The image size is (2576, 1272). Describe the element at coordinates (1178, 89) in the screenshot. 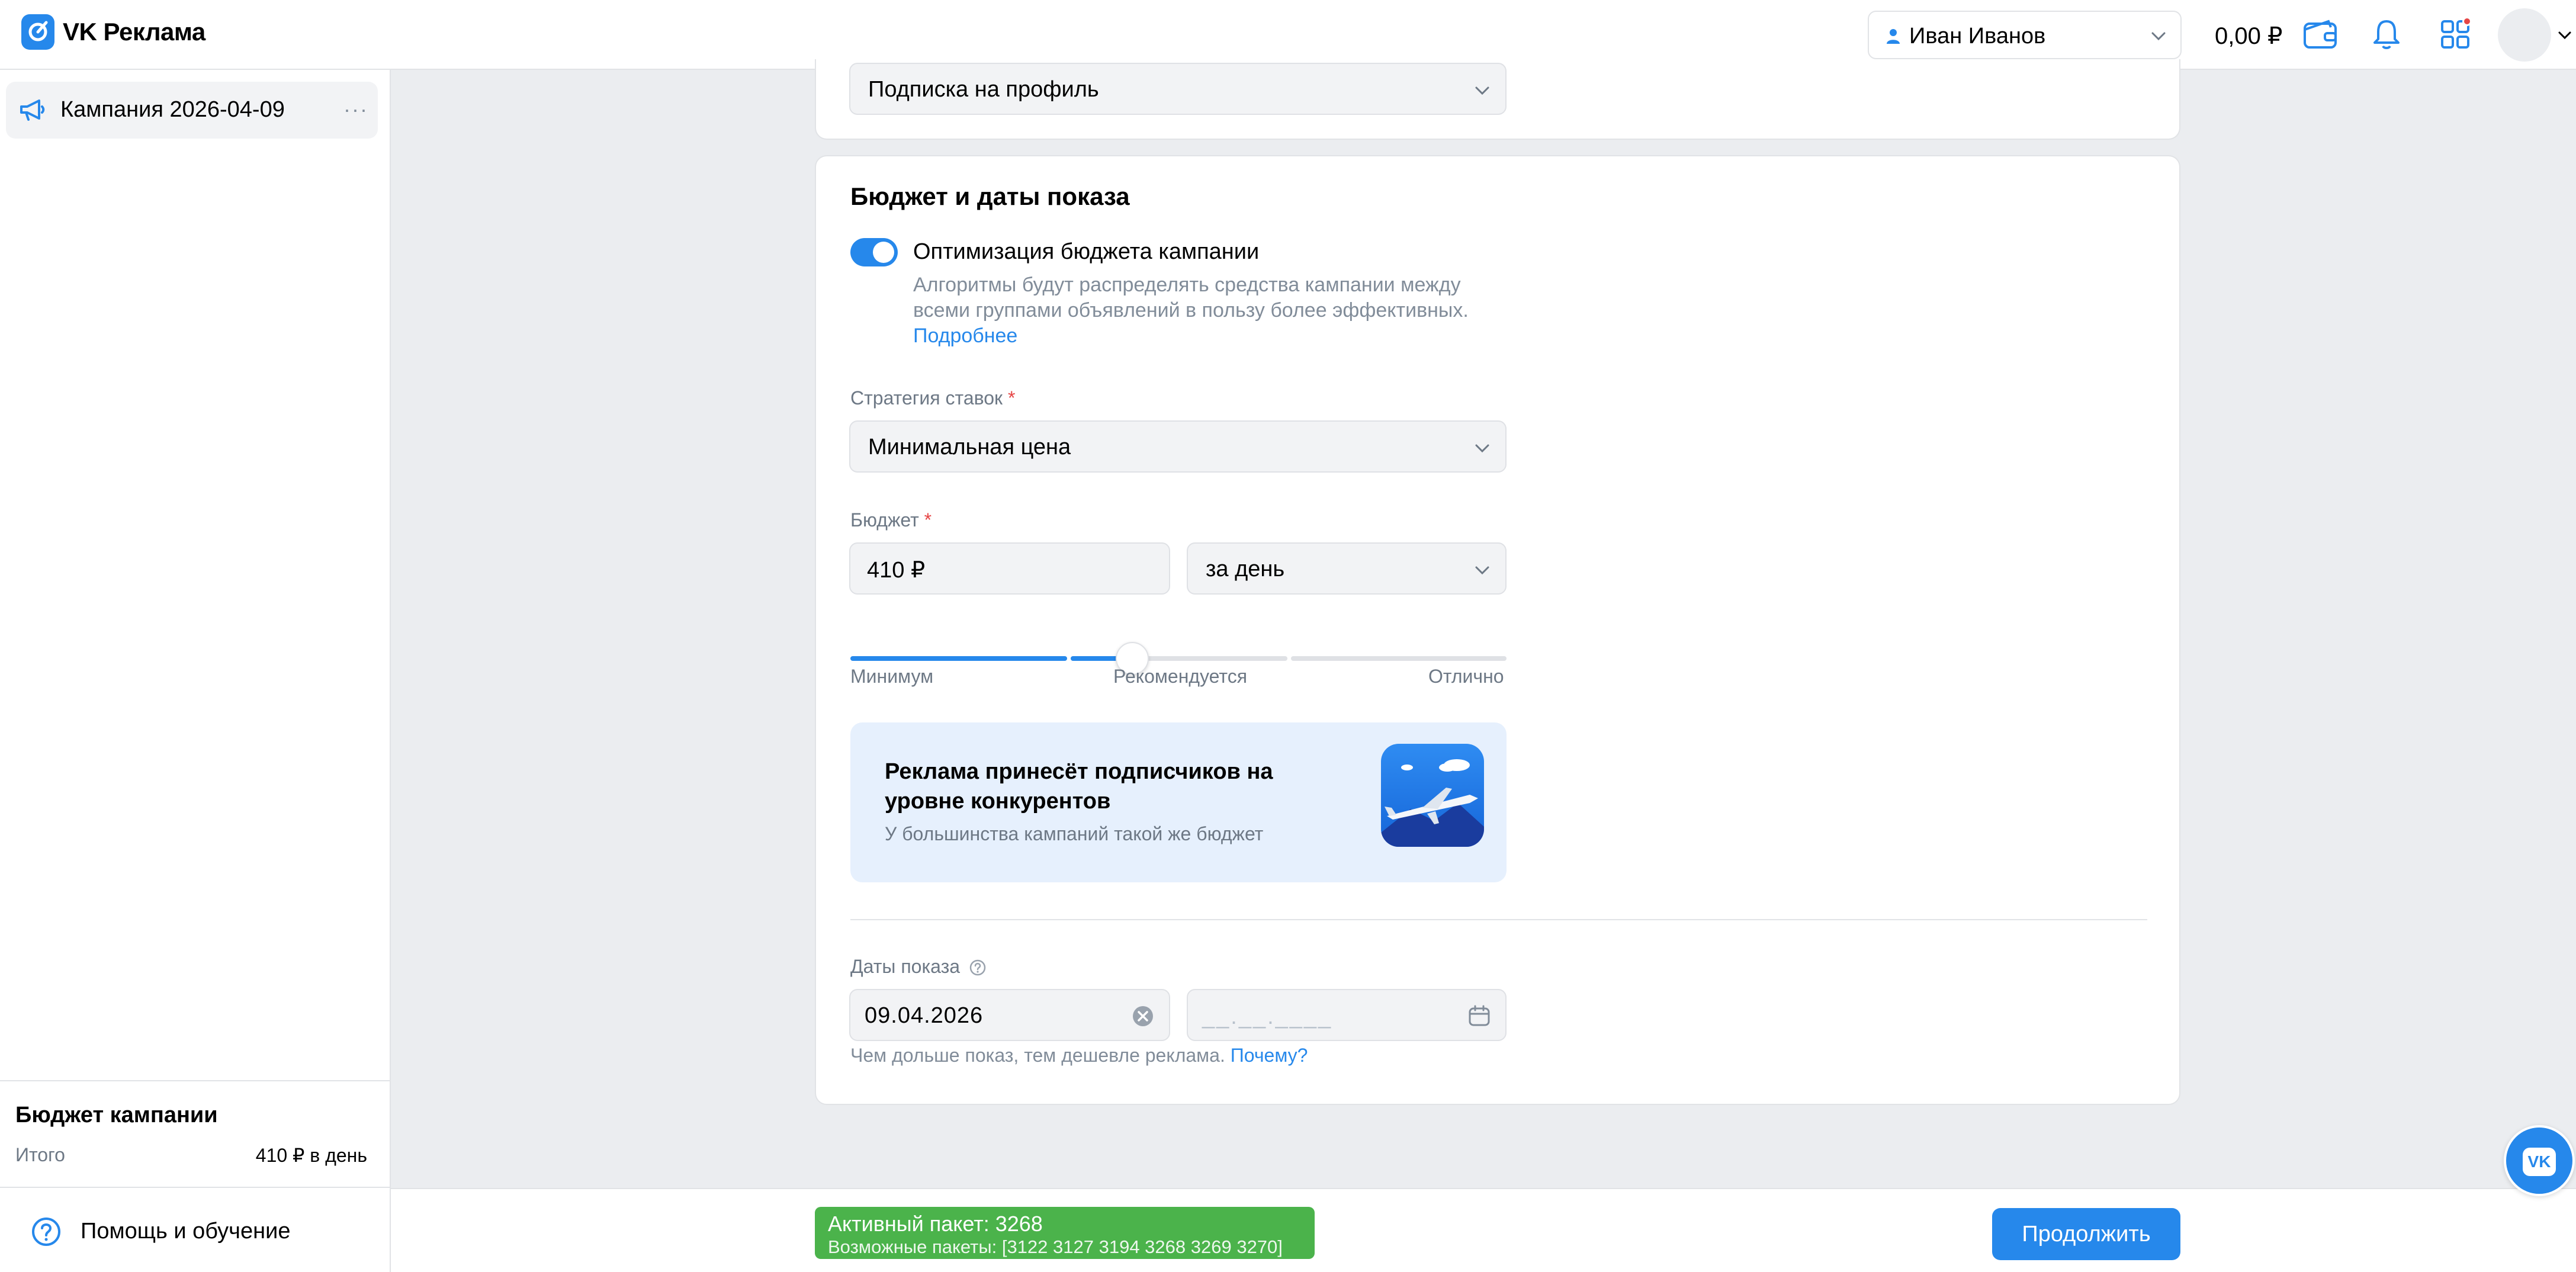

I see `objective-select: Подписка на профиль` at that location.